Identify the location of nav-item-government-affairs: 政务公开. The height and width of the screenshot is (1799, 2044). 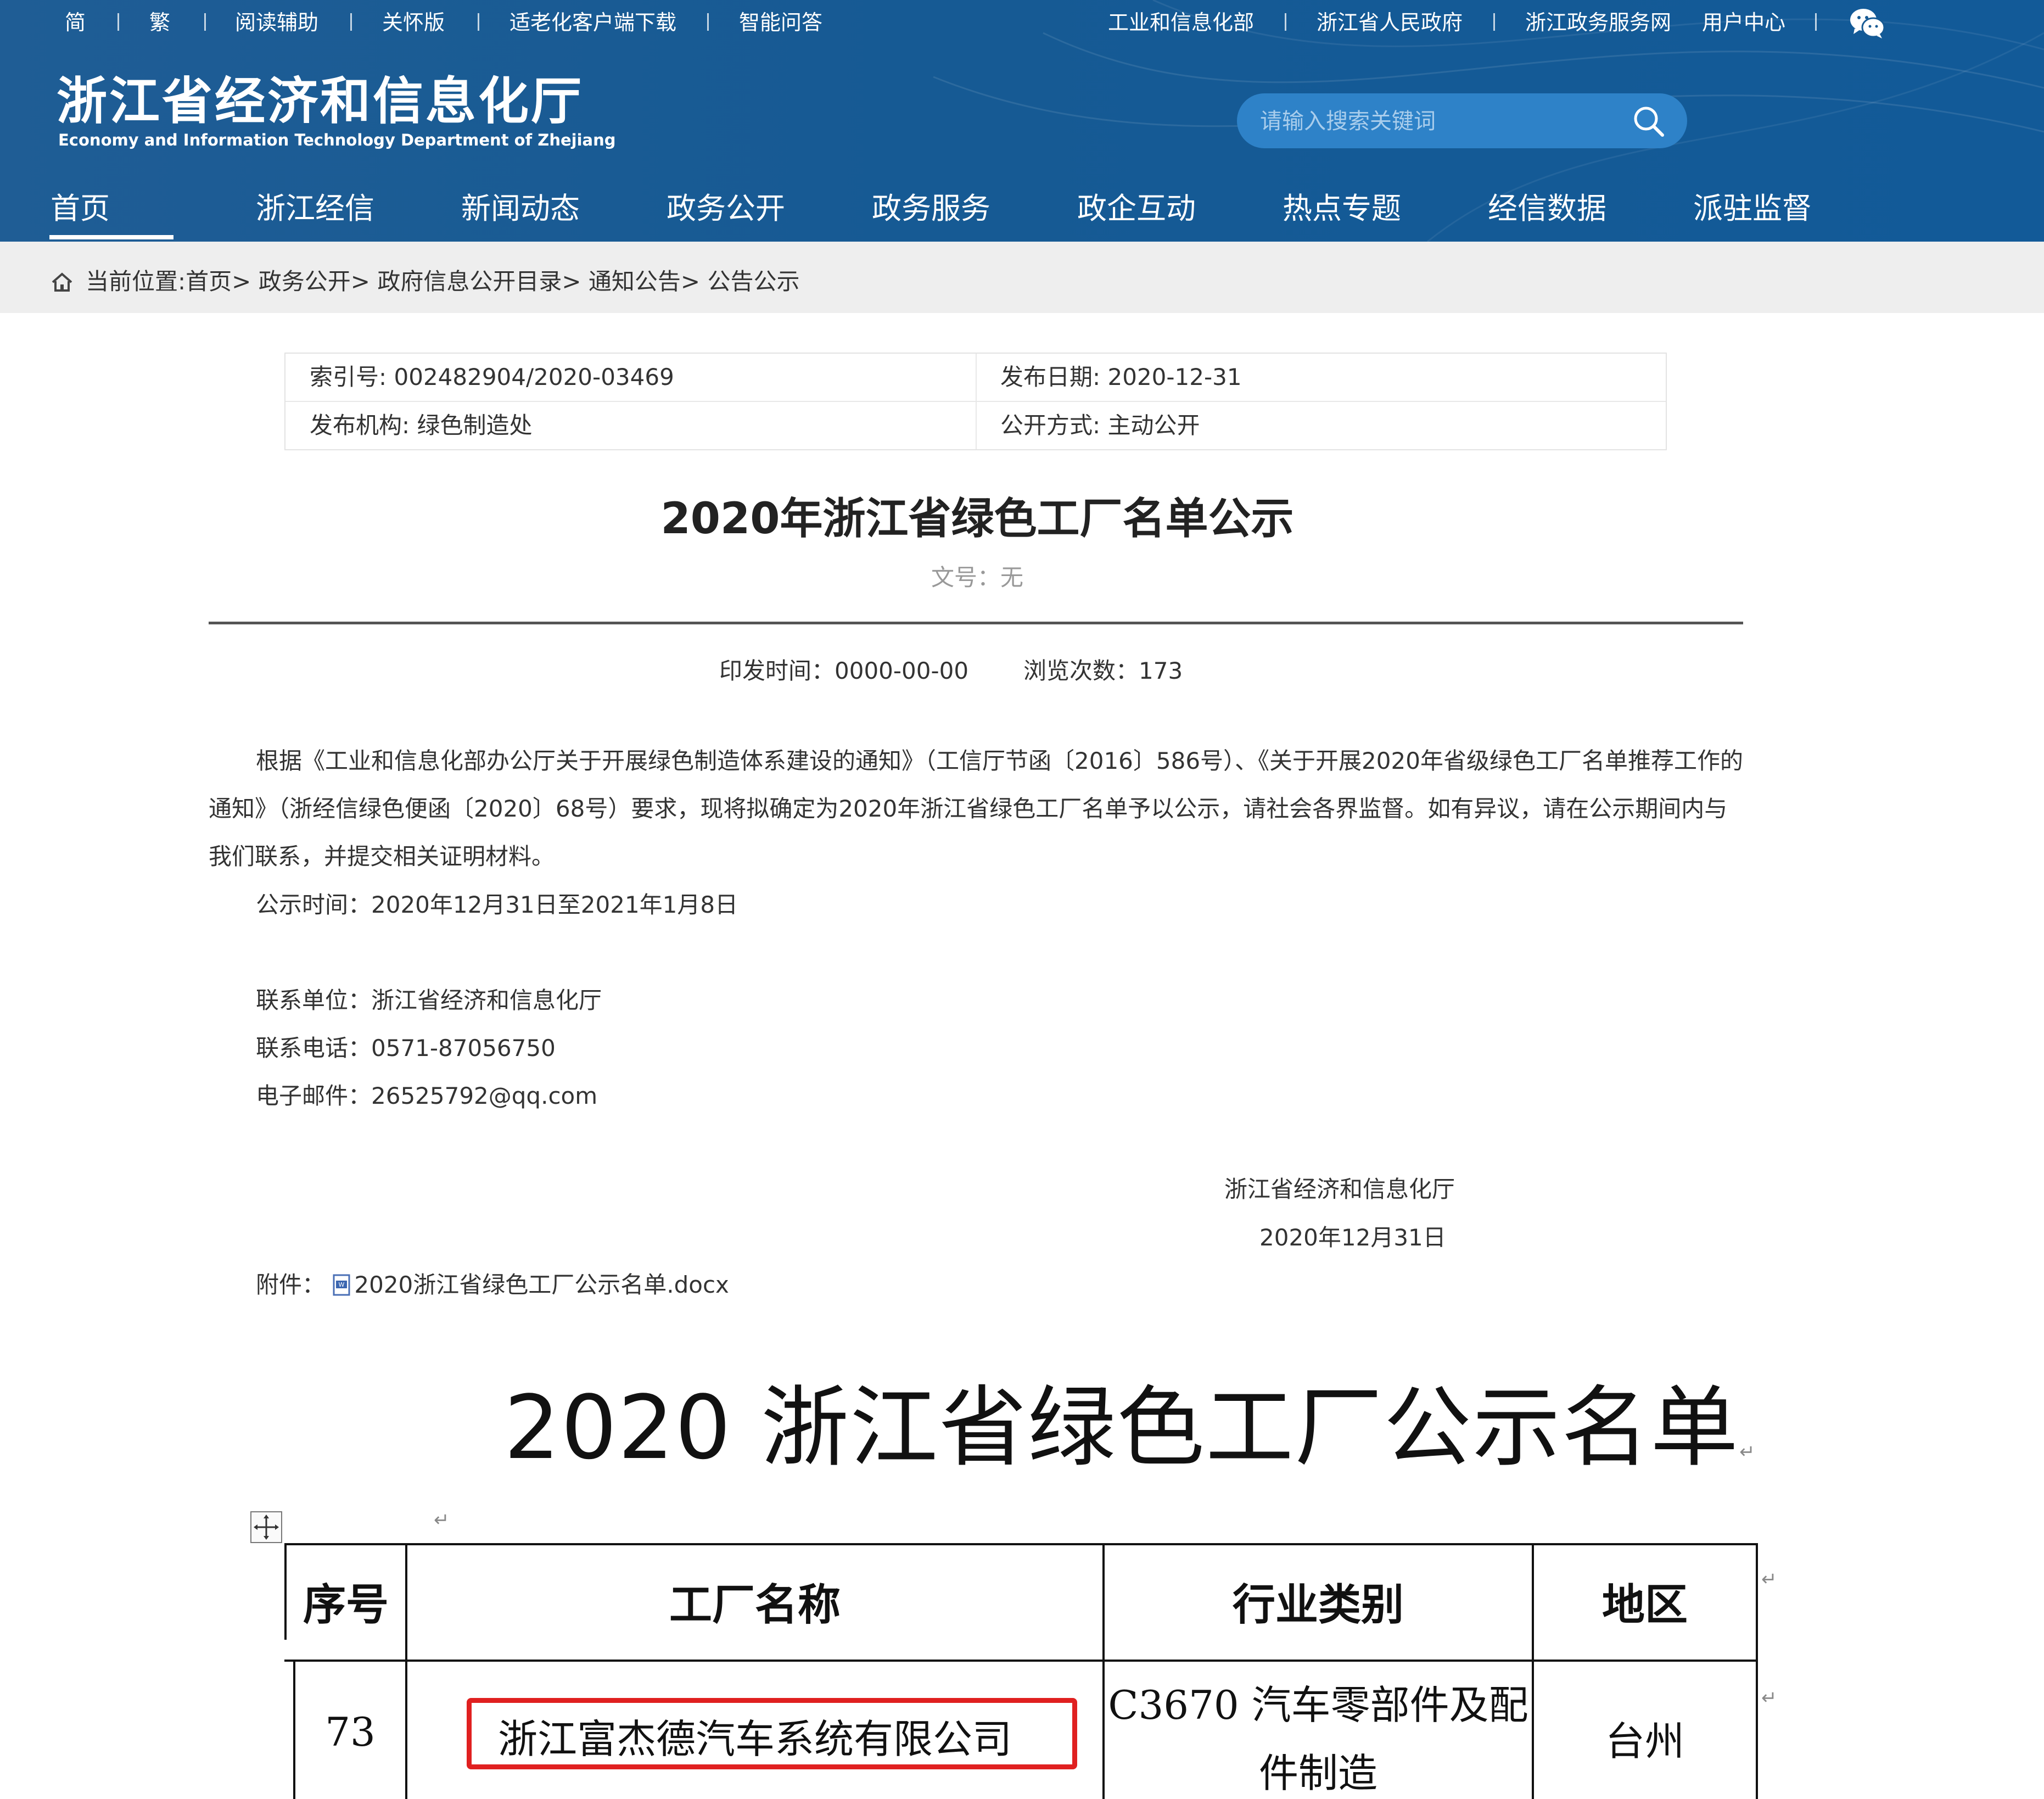
(726, 209).